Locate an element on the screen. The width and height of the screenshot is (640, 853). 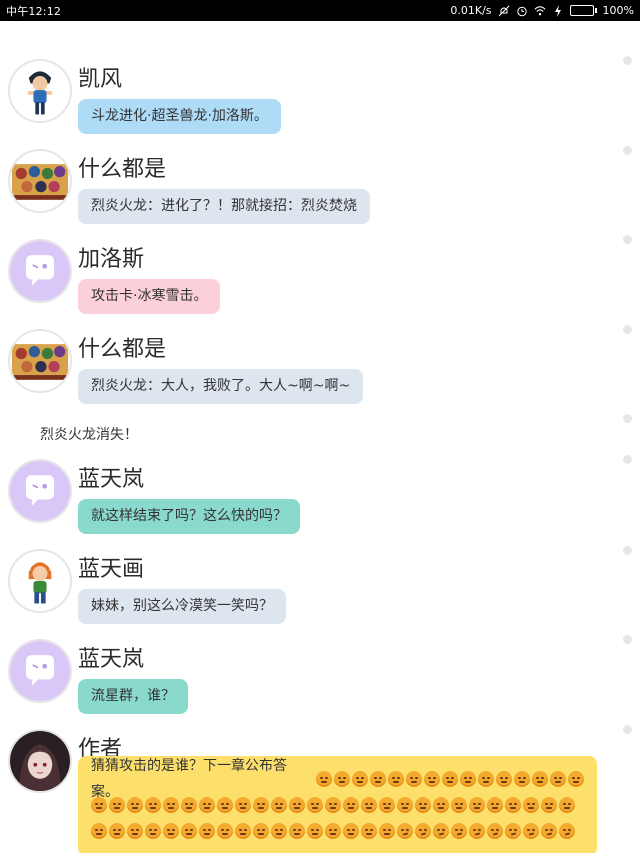
message-bubble: 烈炎火龙：大人，我败了。大人~啊~啊~ is located at coordinates (221, 386).